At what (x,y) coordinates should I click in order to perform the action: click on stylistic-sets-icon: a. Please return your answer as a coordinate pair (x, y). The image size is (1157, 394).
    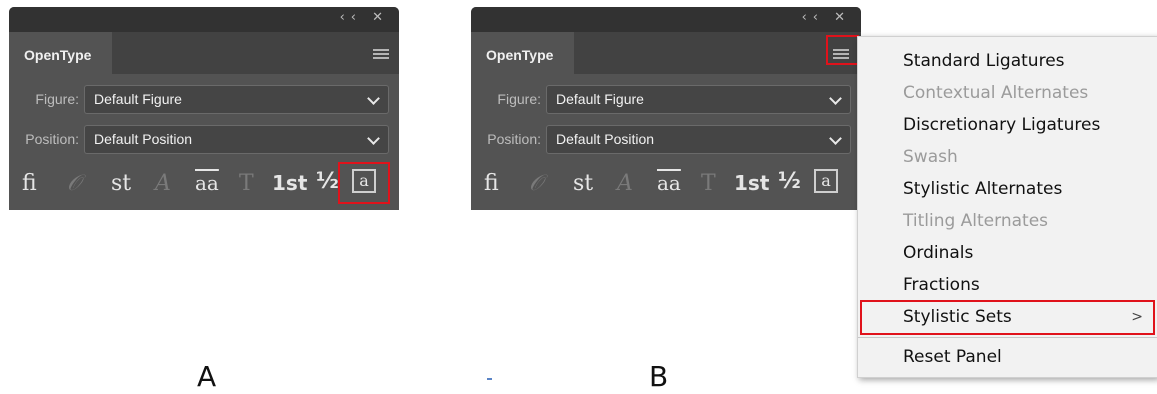
    Looking at the image, I should click on (826, 181).